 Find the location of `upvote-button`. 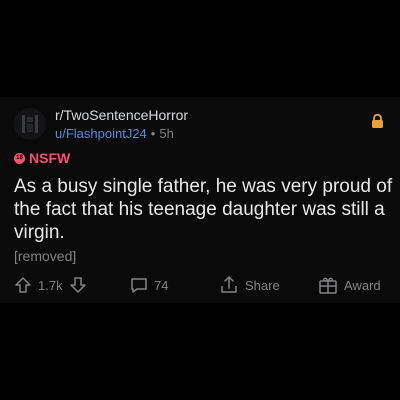

upvote-button is located at coordinates (23, 285).